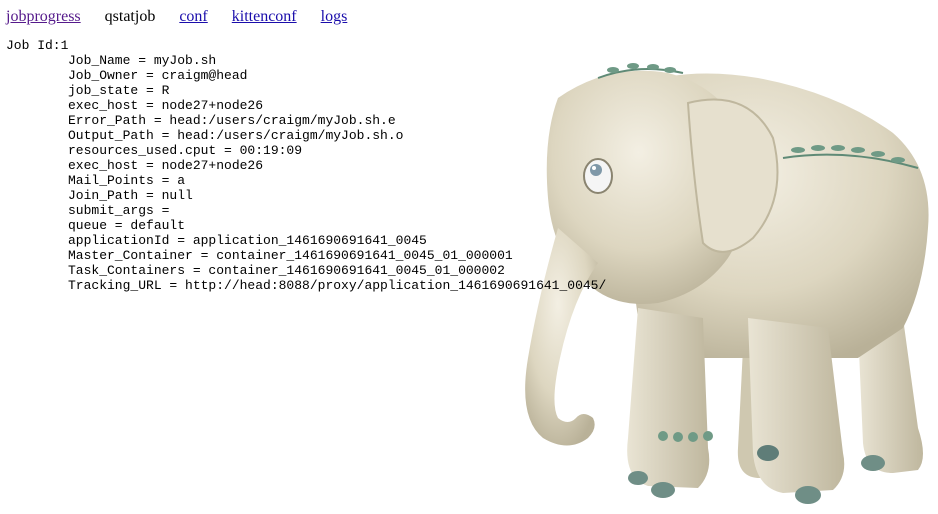 This screenshot has width=938, height=514. Describe the element at coordinates (119, 90) in the screenshot. I see `job-field: job_state = R` at that location.